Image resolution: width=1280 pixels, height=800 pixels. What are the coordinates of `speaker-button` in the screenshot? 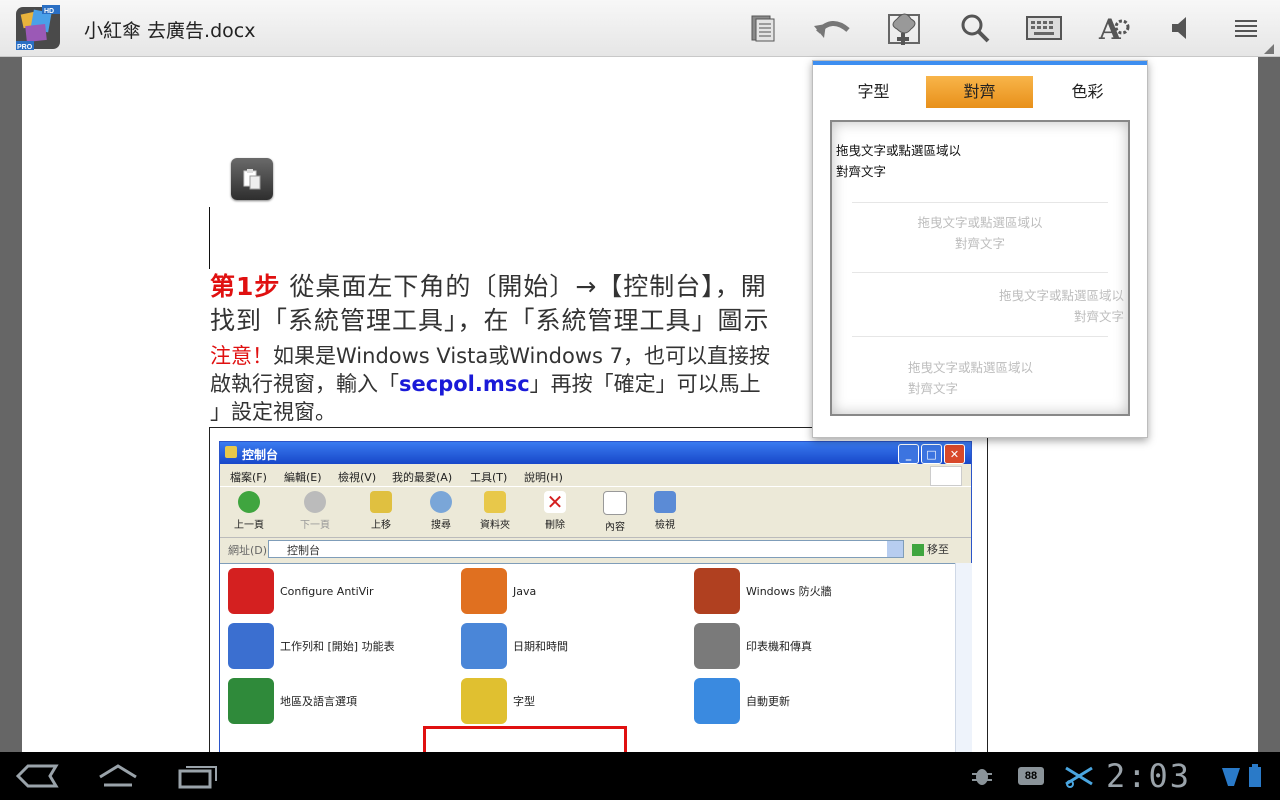 It's located at (1180, 28).